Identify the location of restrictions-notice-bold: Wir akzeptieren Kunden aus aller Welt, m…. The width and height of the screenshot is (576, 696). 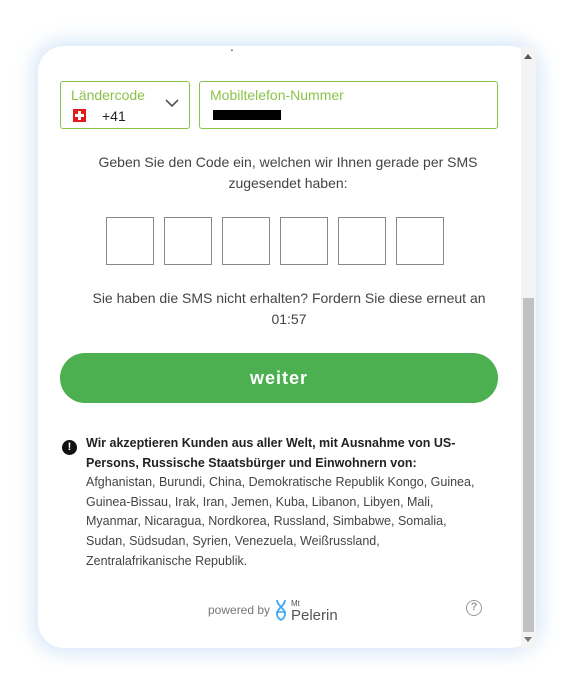
(271, 453).